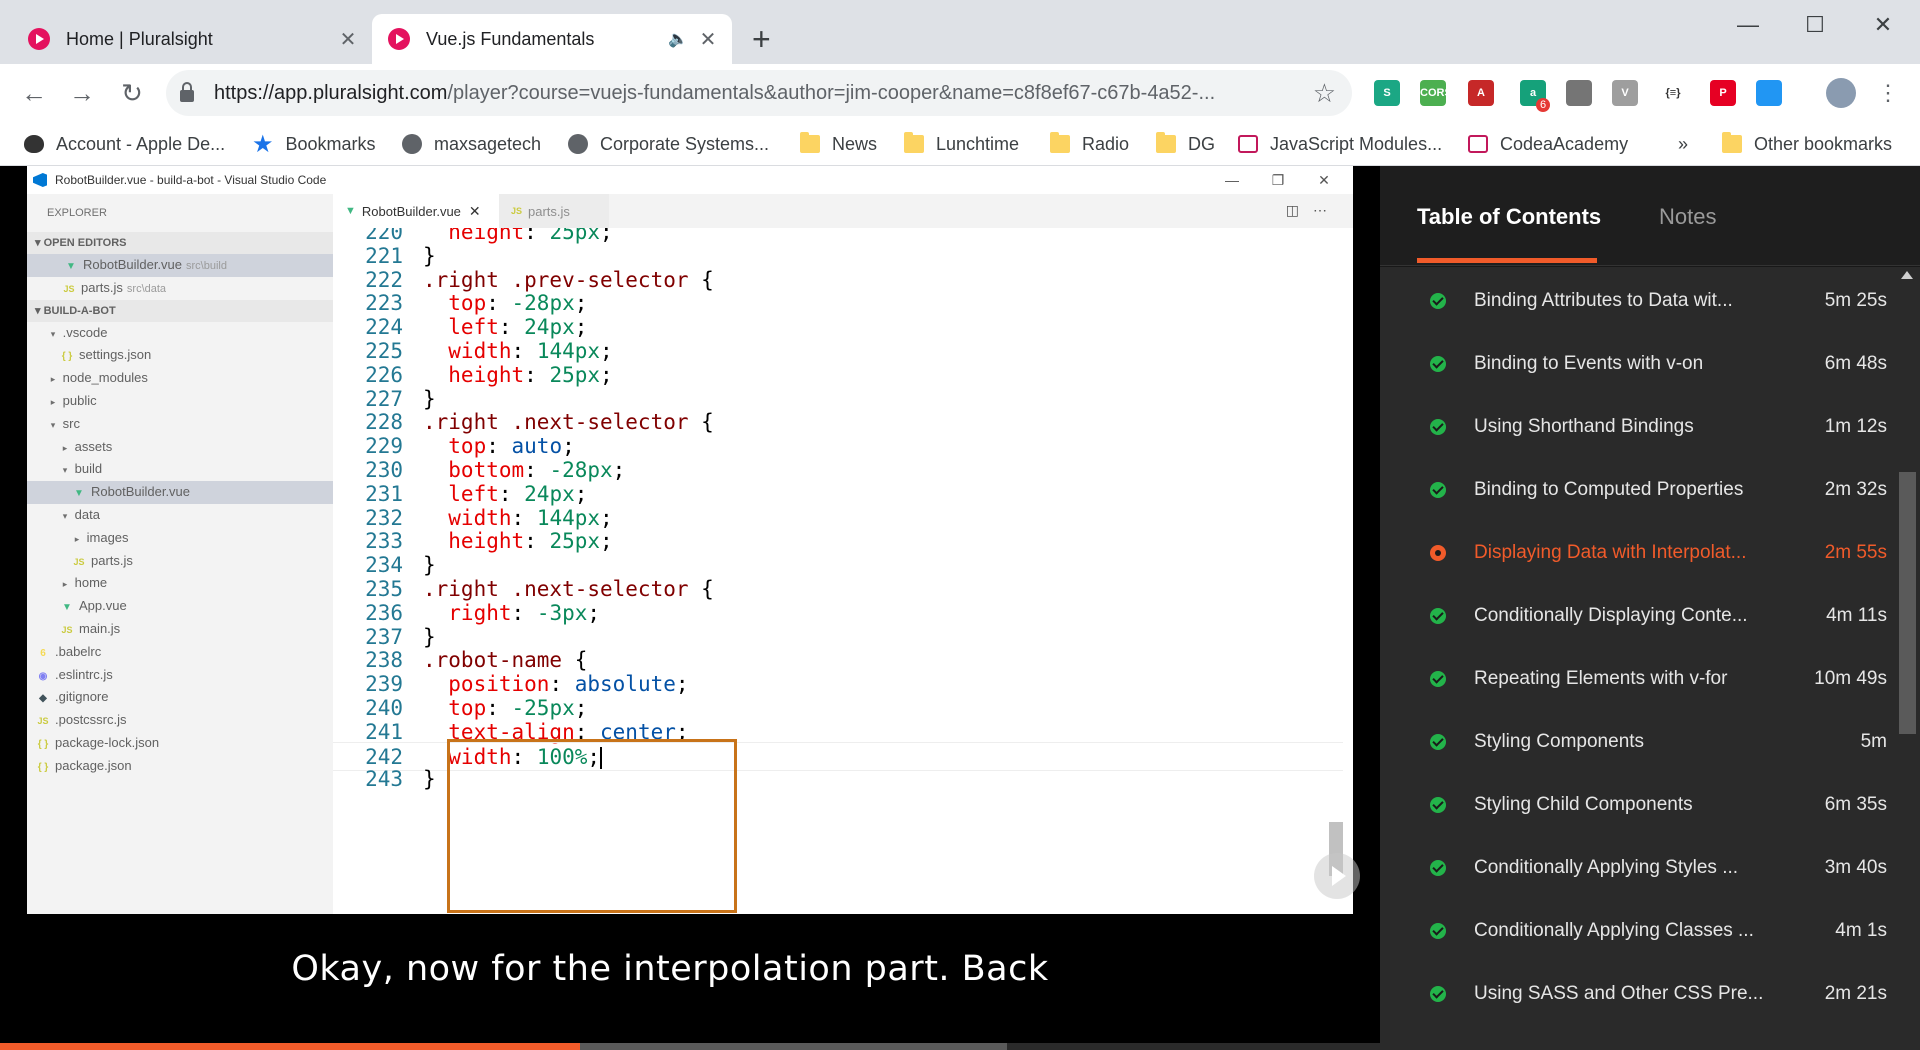 The height and width of the screenshot is (1050, 1920). What do you see at coordinates (690, 1046) in the screenshot?
I see `video-progress-bar` at bounding box center [690, 1046].